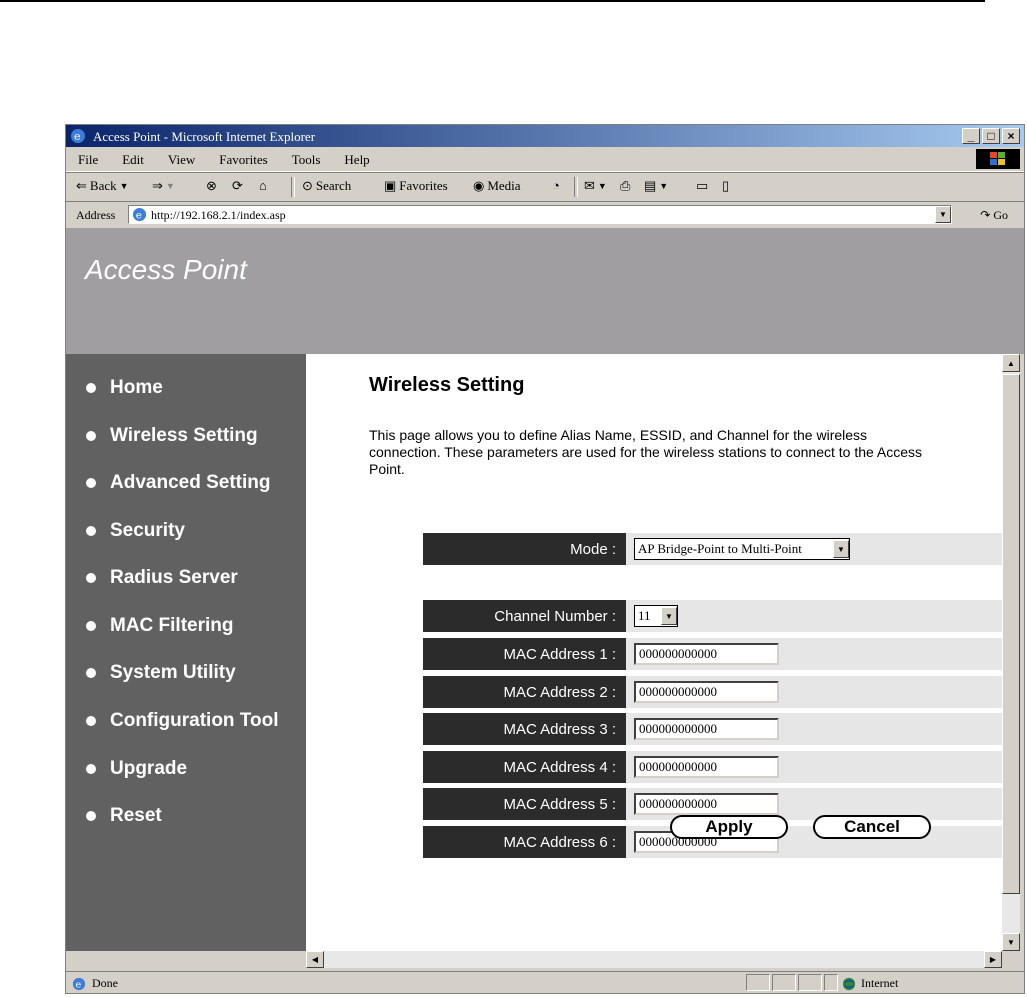 The image size is (1027, 997). Describe the element at coordinates (174, 577) in the screenshot. I see `sidebar-item-label: Radius Server` at that location.